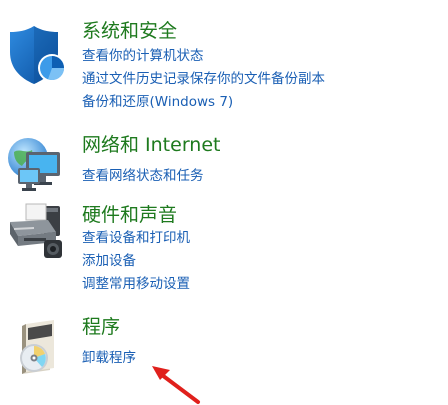 This screenshot has width=448, height=405. What do you see at coordinates (176, 385) in the screenshot?
I see `red-arrow-icon` at bounding box center [176, 385].